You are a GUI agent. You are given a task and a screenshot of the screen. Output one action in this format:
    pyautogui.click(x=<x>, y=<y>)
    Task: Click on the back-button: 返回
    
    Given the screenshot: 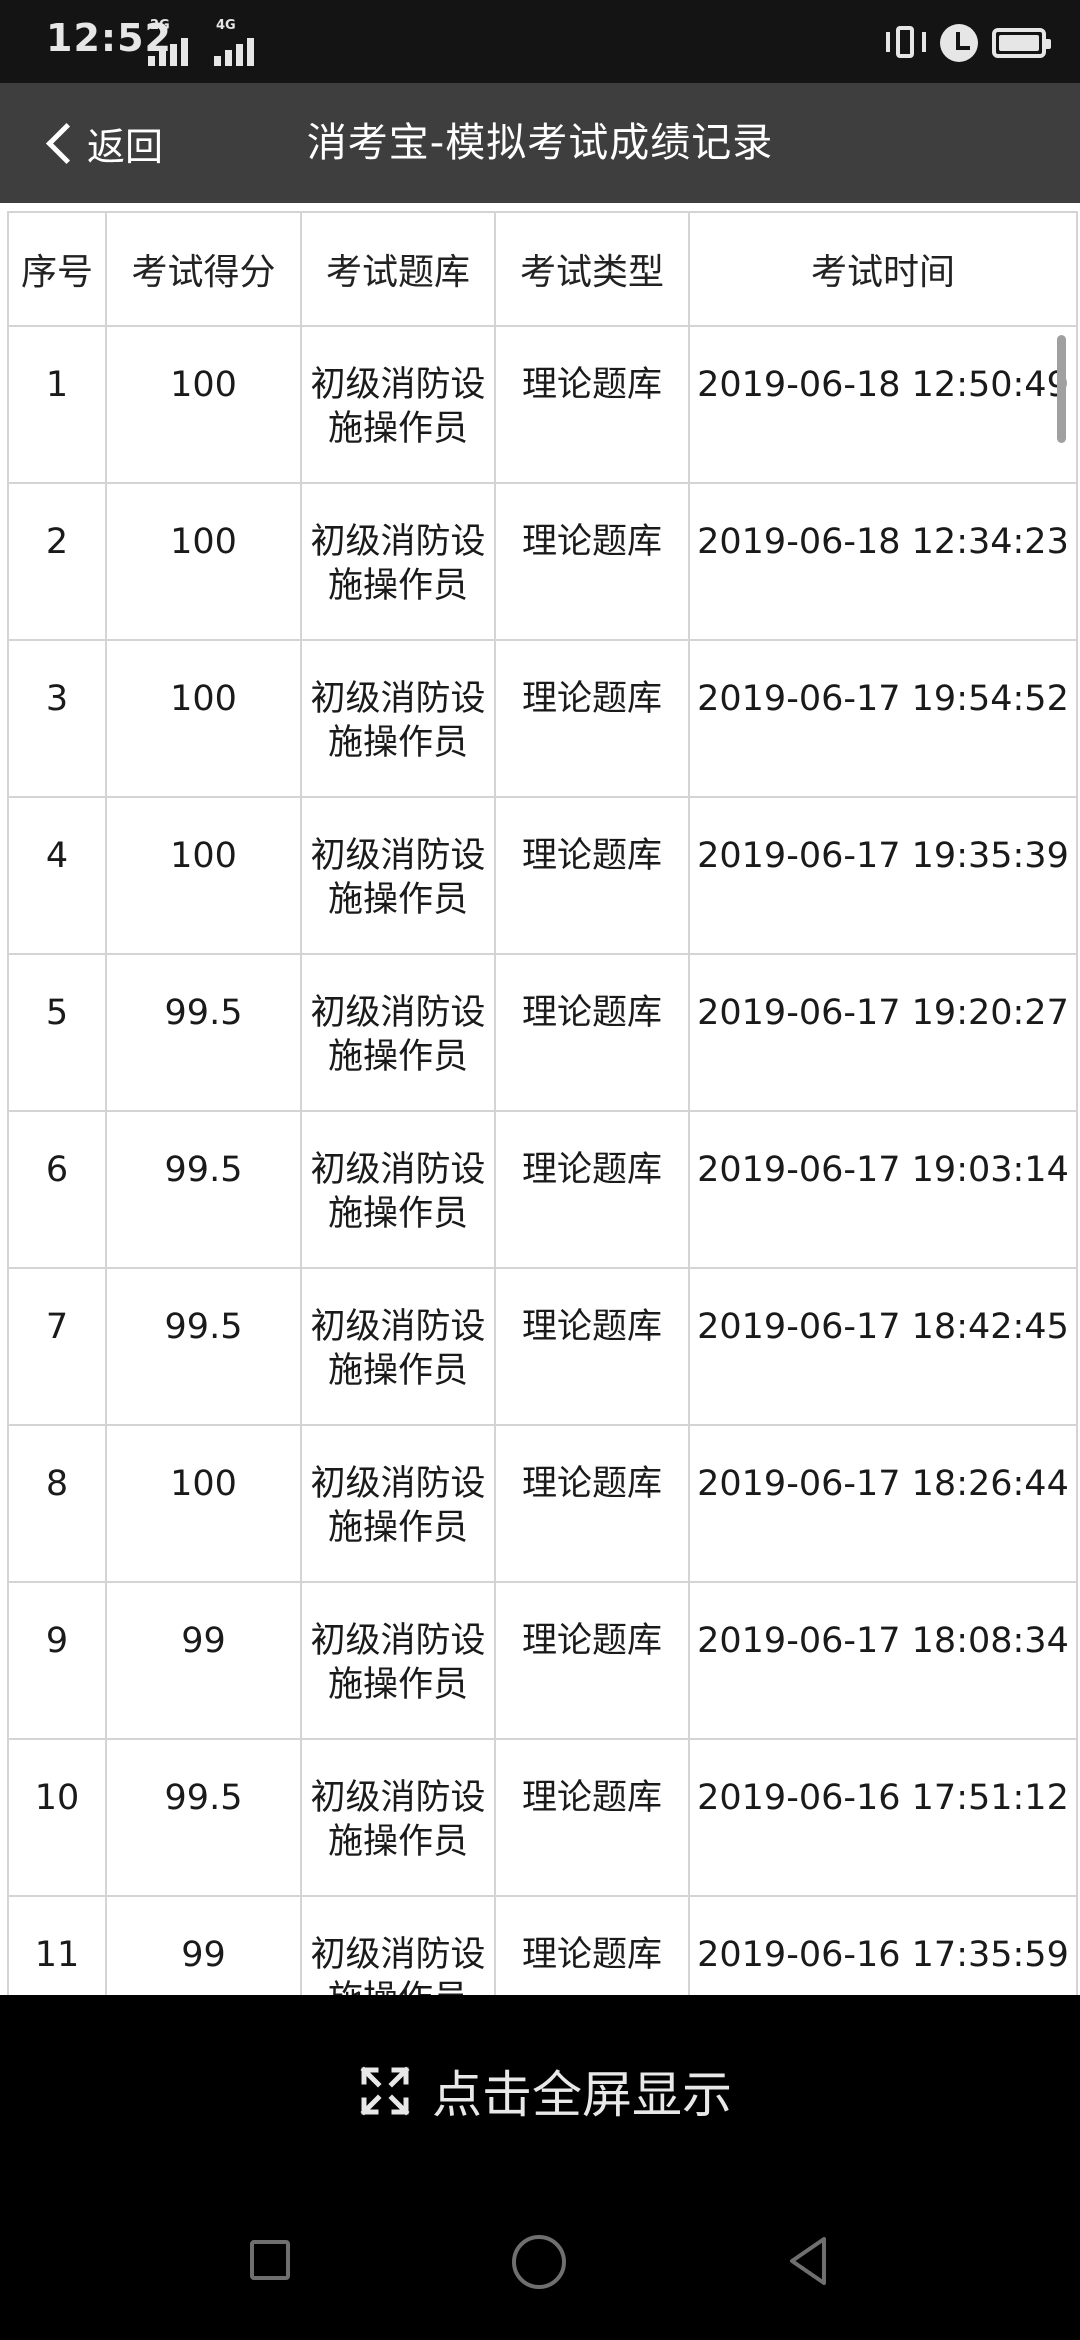 What is the action you would take?
    pyautogui.click(x=101, y=143)
    